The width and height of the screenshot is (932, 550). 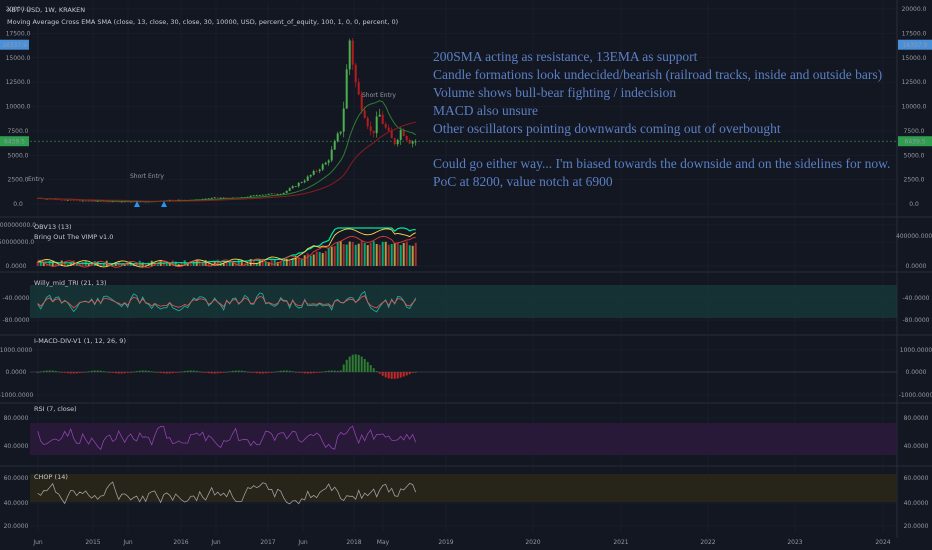 I want to click on y-tick-label-right: 10000.0, so click(x=914, y=107).